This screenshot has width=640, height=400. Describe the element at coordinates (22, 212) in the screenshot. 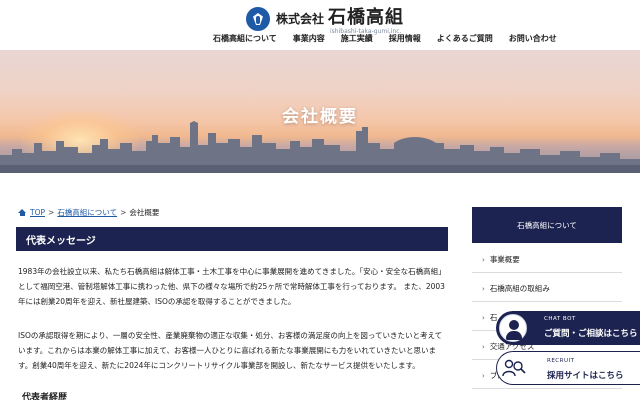

I see `home-icon` at that location.